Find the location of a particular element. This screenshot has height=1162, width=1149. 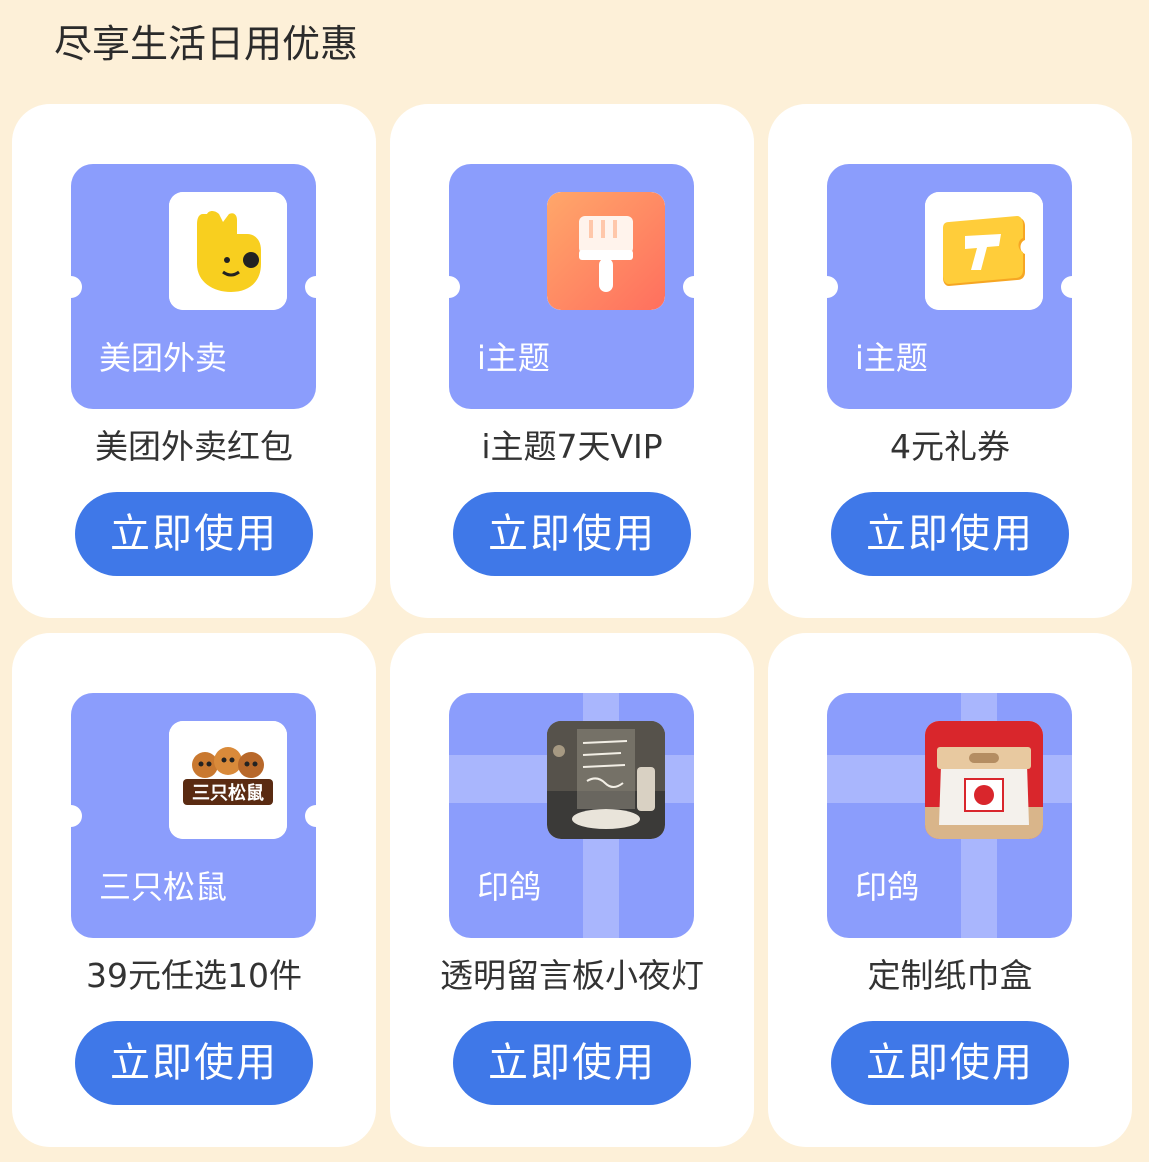

coupon-card-tissue-box: 印鸽 定制纸巾盒 立即使用 is located at coordinates (950, 890).